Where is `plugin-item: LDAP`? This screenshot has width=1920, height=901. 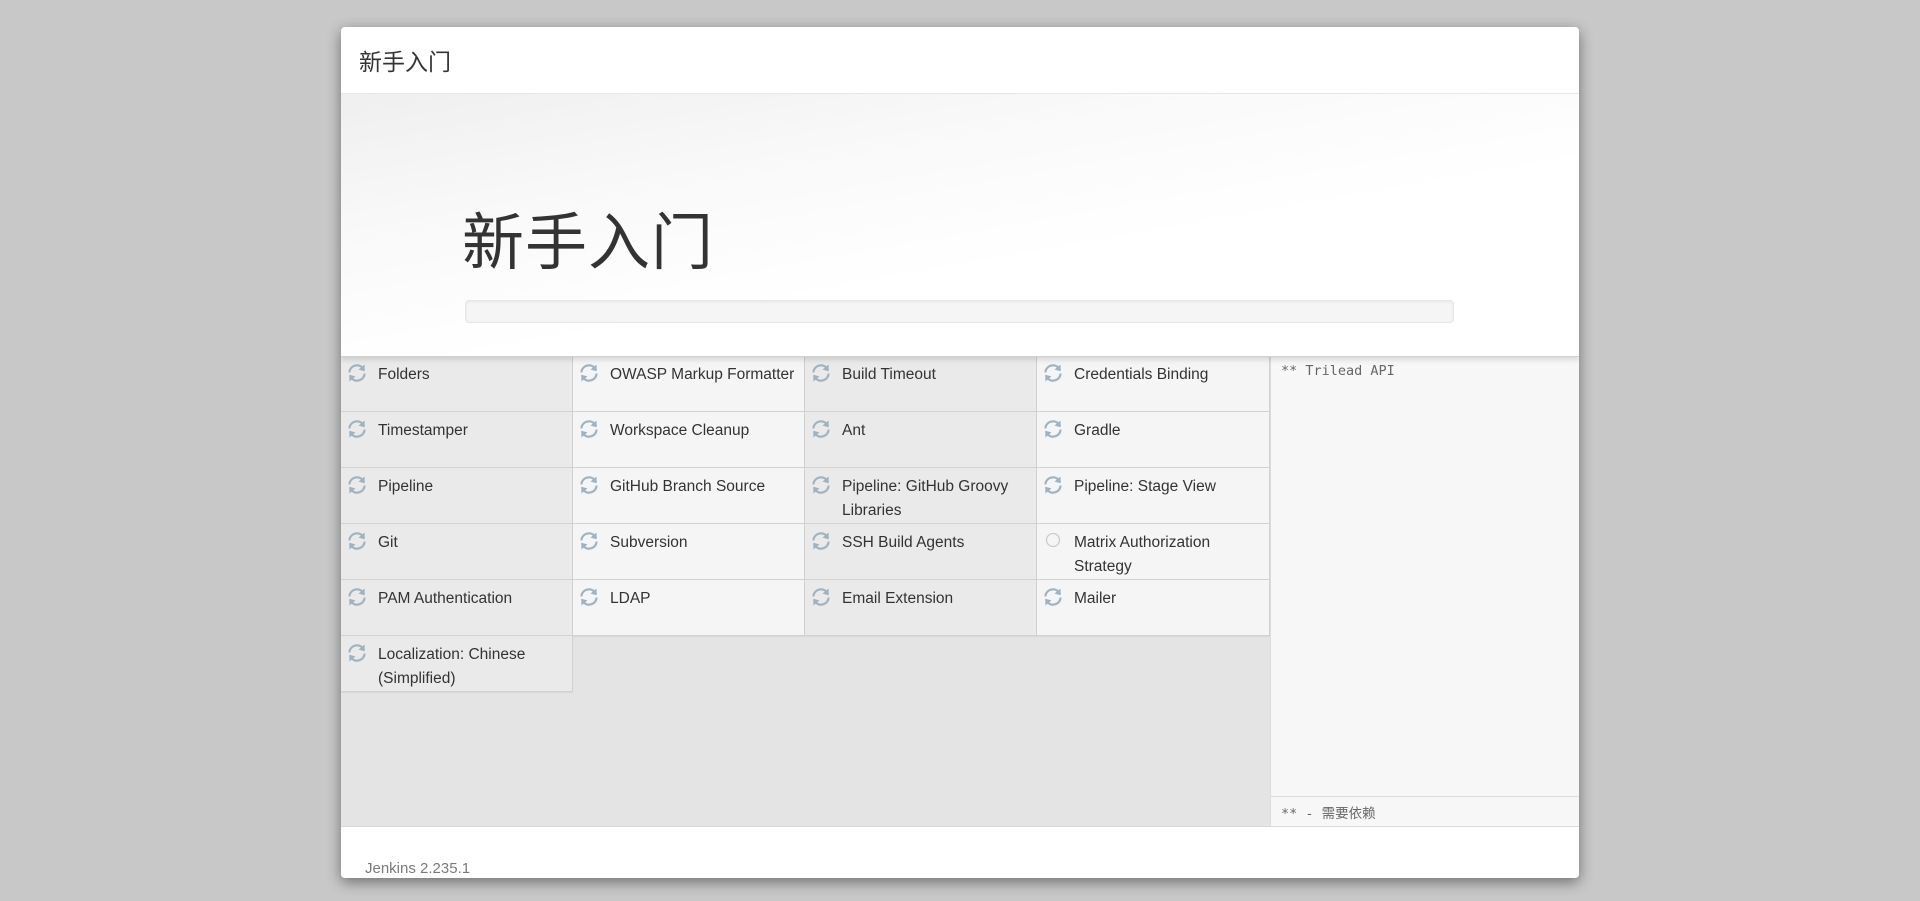 plugin-item: LDAP is located at coordinates (689, 608).